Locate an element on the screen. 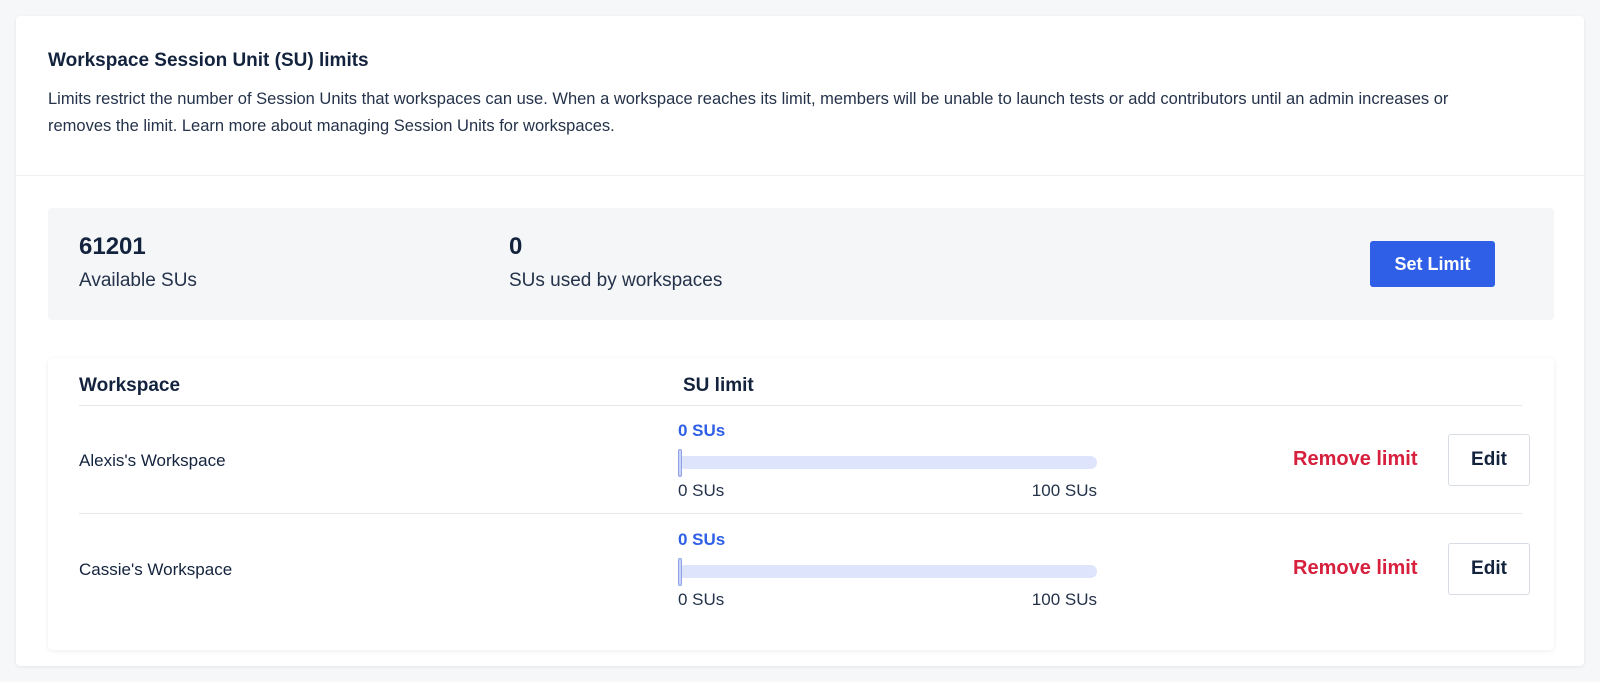 The height and width of the screenshot is (682, 1600). used-sus-label: SUs used by workspaces is located at coordinates (616, 280).